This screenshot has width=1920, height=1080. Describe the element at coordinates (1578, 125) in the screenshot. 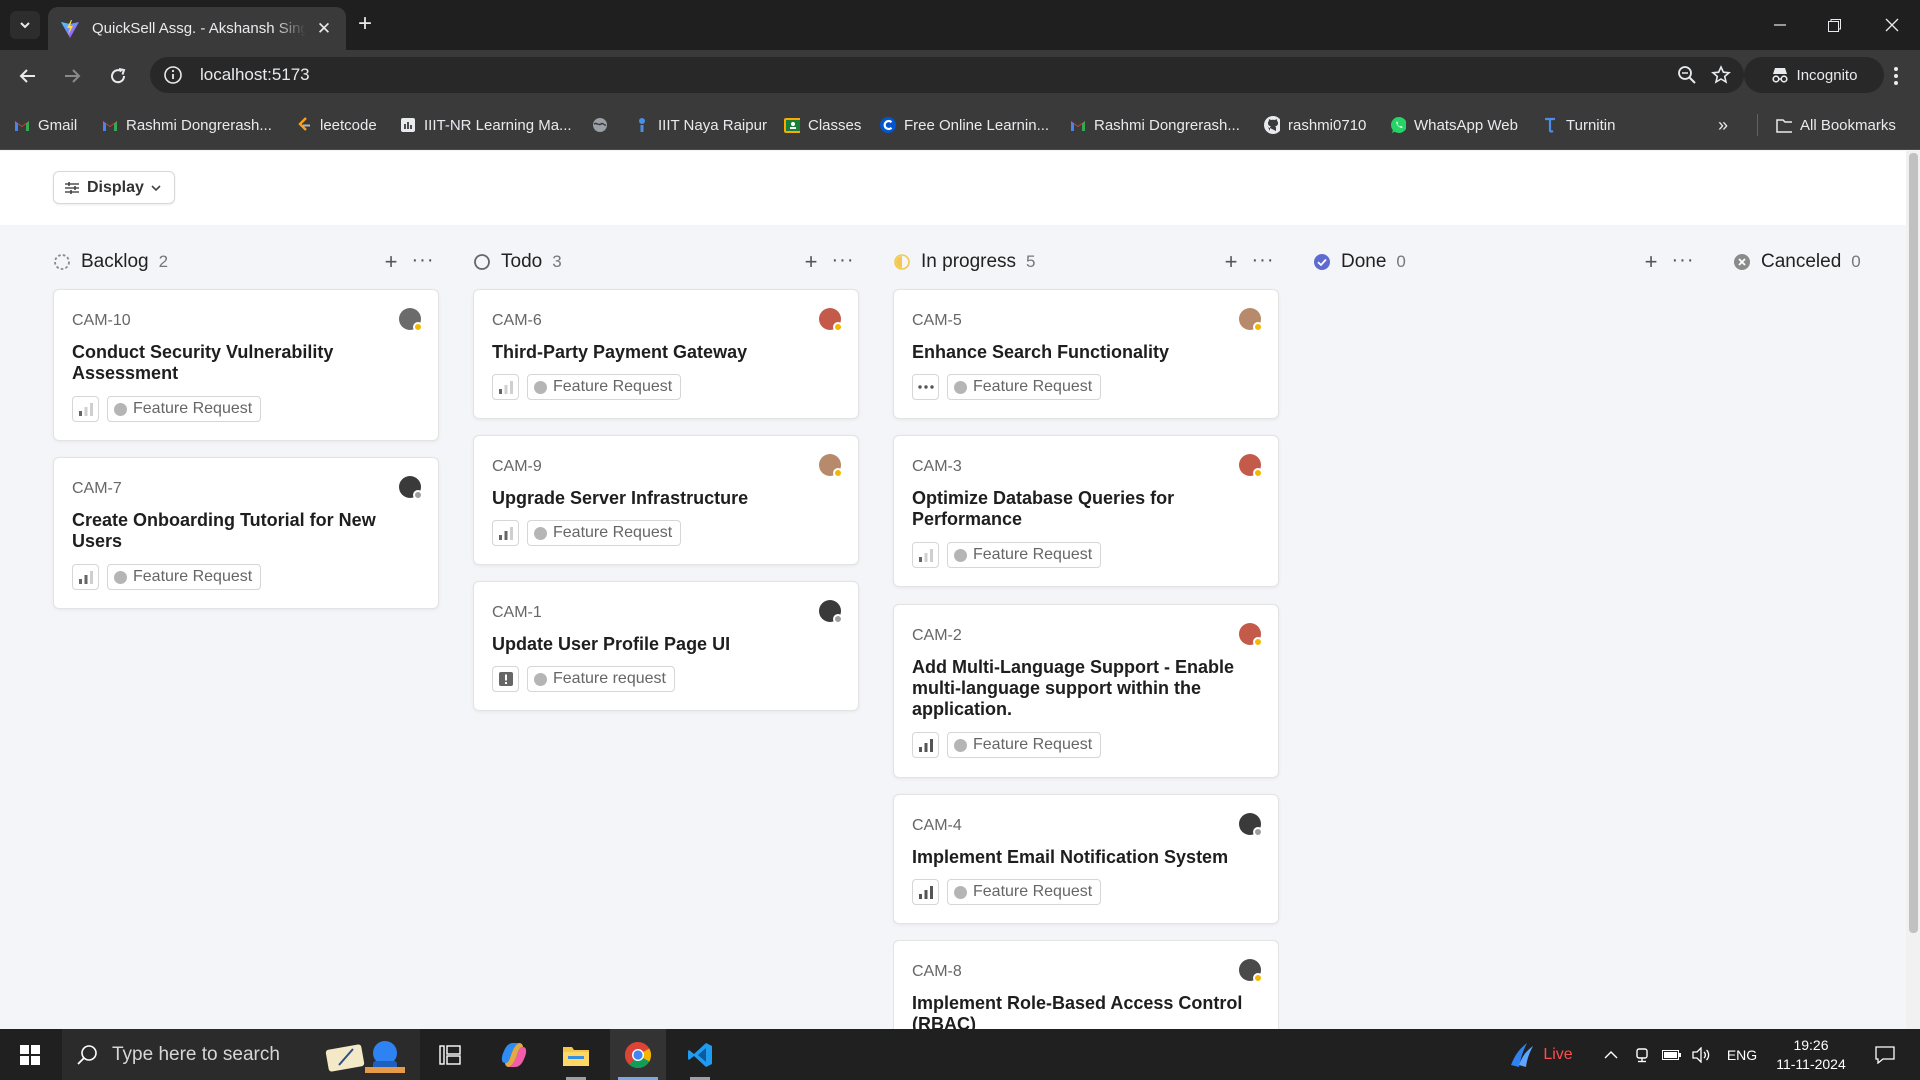

I see `bookmark-turnitin: Turnitin` at that location.